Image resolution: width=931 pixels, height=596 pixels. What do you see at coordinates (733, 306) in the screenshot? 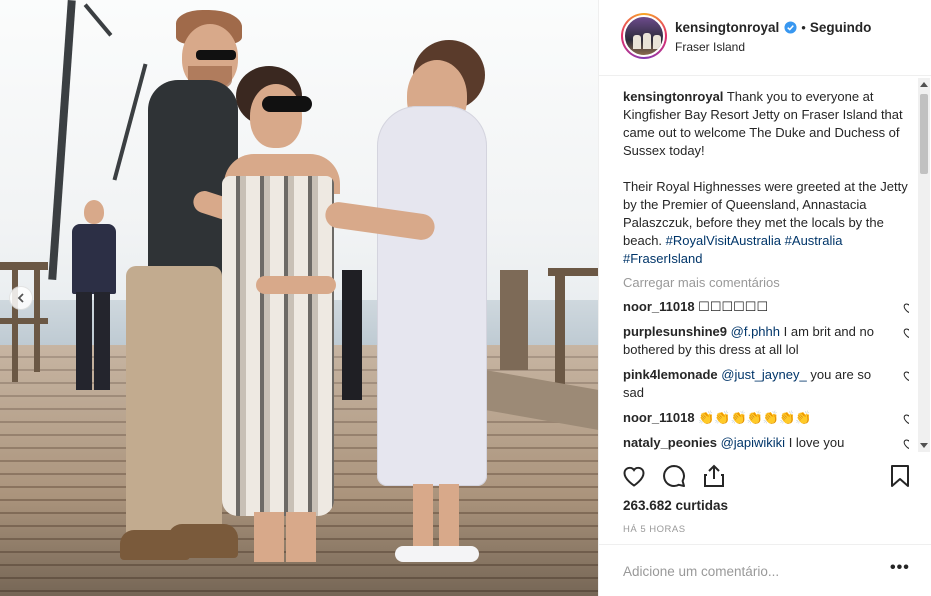
I see `comment-text: ☐☐☐☐☐☐` at bounding box center [733, 306].